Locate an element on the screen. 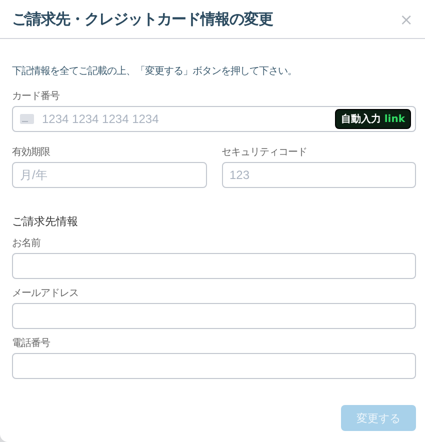 The width and height of the screenshot is (425, 442). section-heading: ご請求先情報 is located at coordinates (45, 221).